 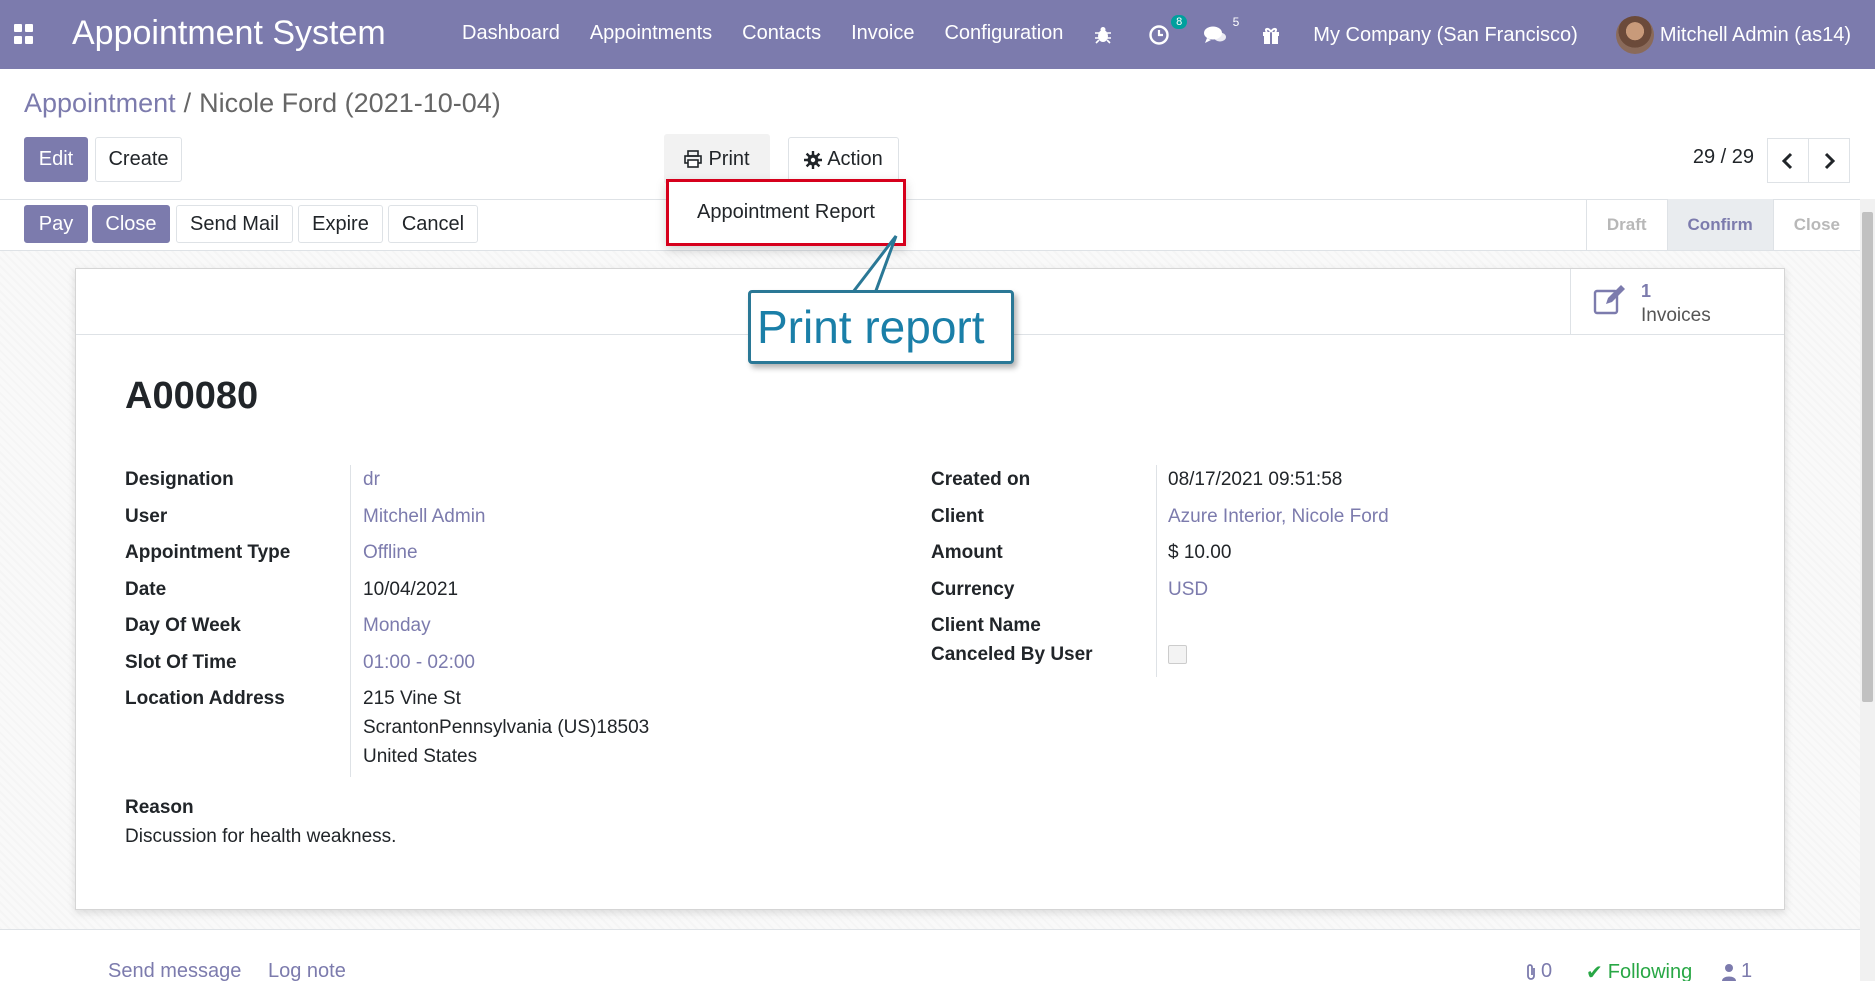 I want to click on appointment-type-label: Appointment Type, so click(x=208, y=552).